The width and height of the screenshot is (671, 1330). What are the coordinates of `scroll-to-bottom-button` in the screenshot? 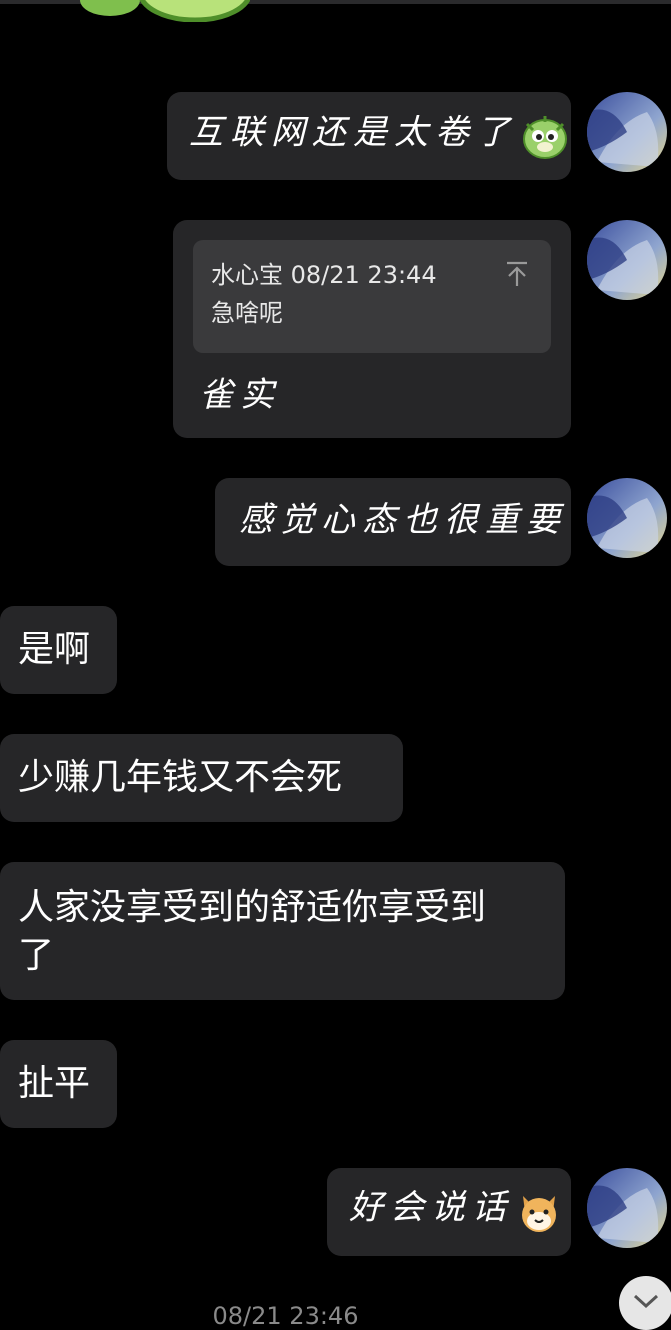 It's located at (645, 1303).